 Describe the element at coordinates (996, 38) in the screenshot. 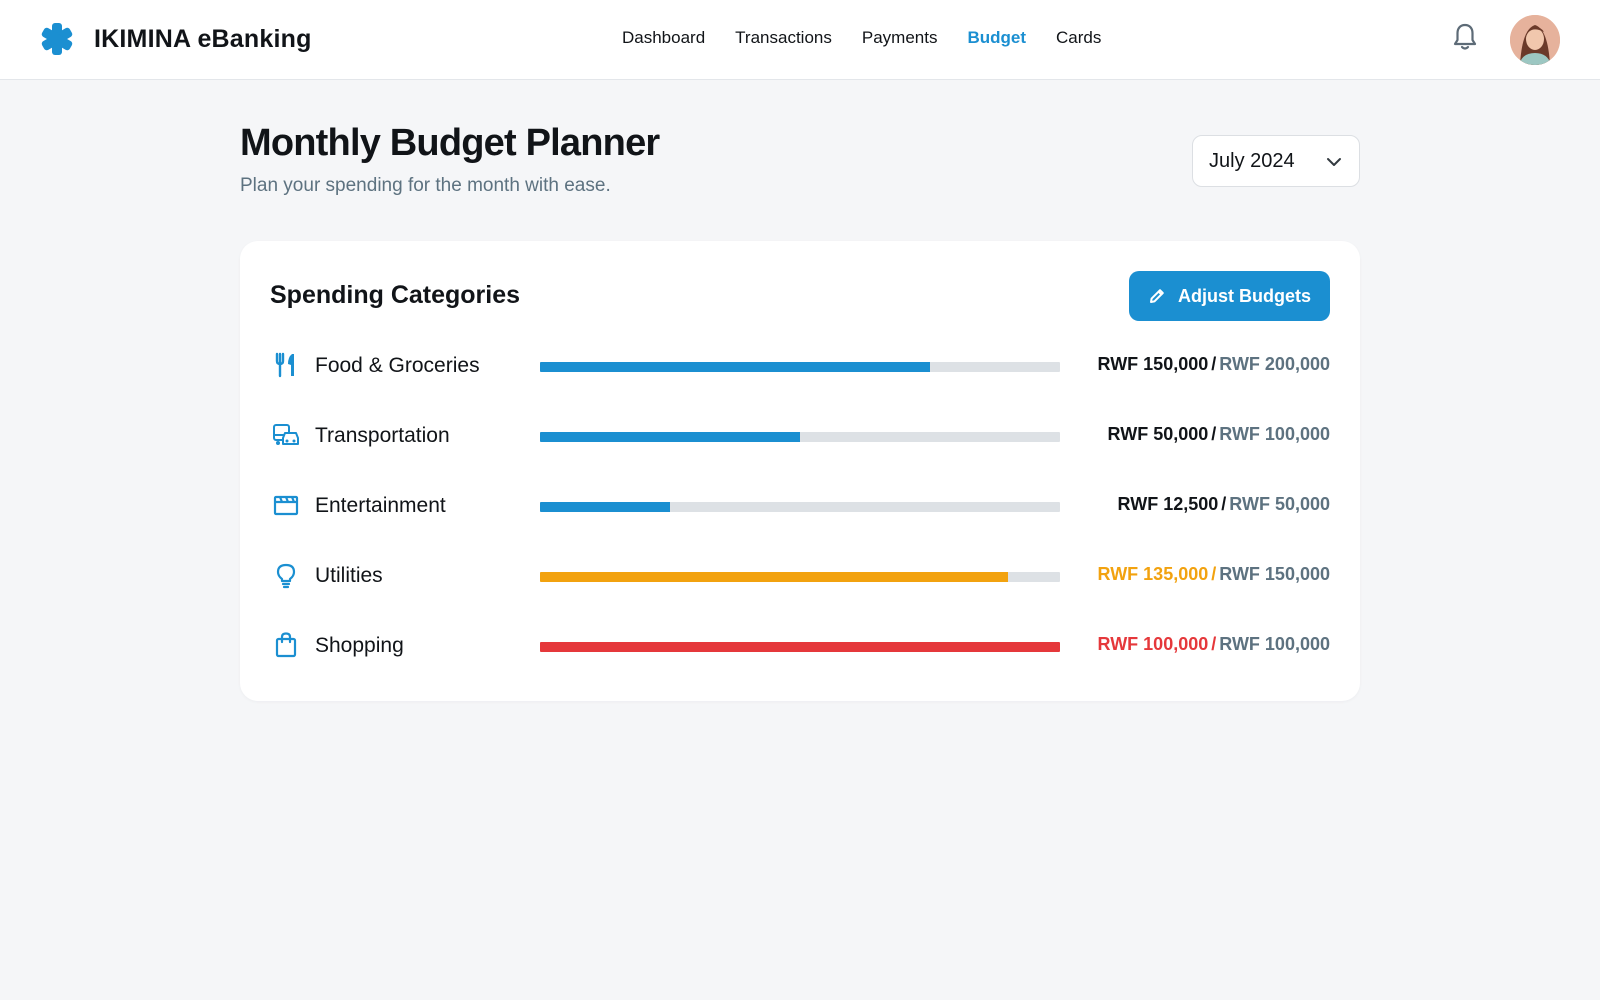

I see `nav-item-budget: Budget` at that location.